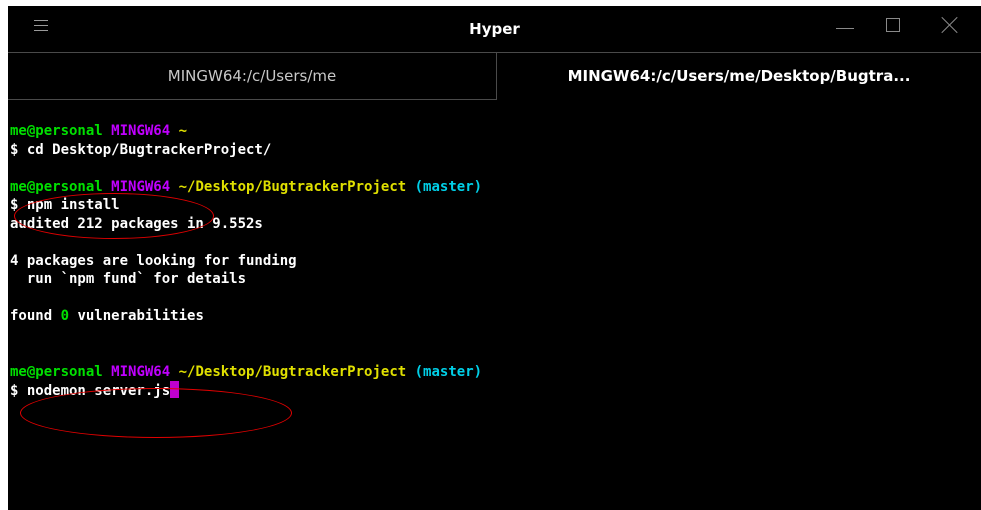 This screenshot has width=981, height=510. Describe the element at coordinates (153, 260) in the screenshot. I see `output-line: 4 packages are looking for funding` at that location.